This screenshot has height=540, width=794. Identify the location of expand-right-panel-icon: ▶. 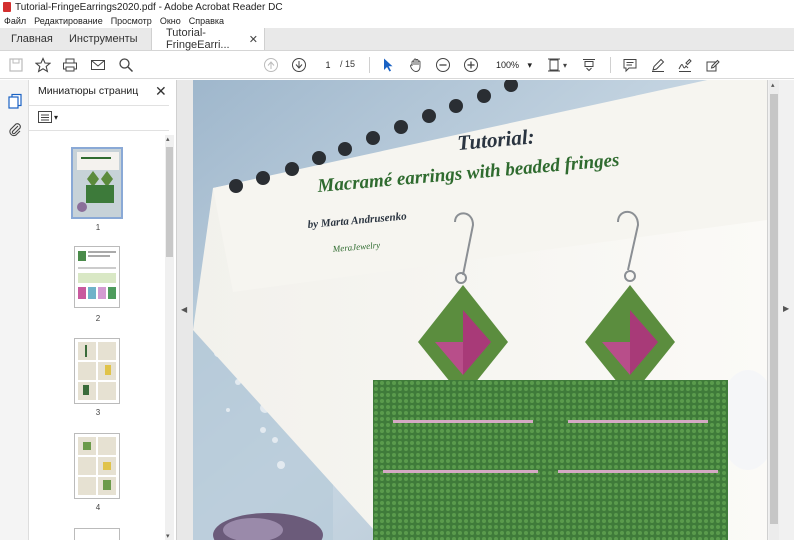
(786, 308).